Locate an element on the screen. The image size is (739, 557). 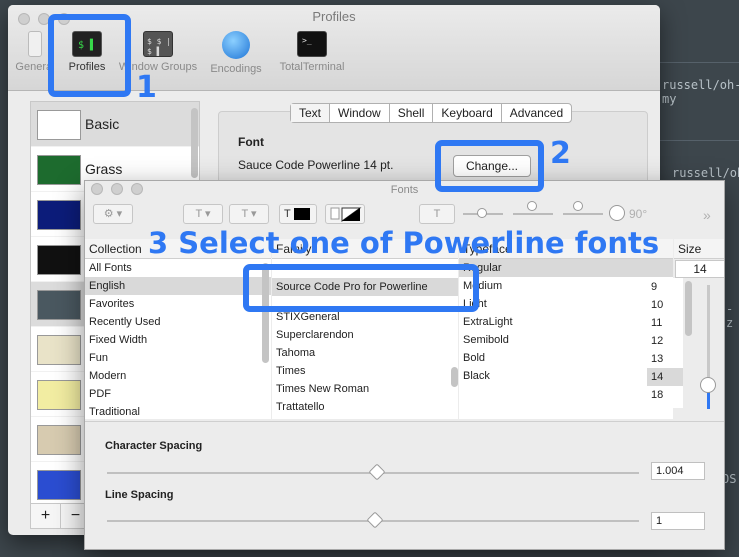
highlight-profiles is located at coordinates (89, 55).